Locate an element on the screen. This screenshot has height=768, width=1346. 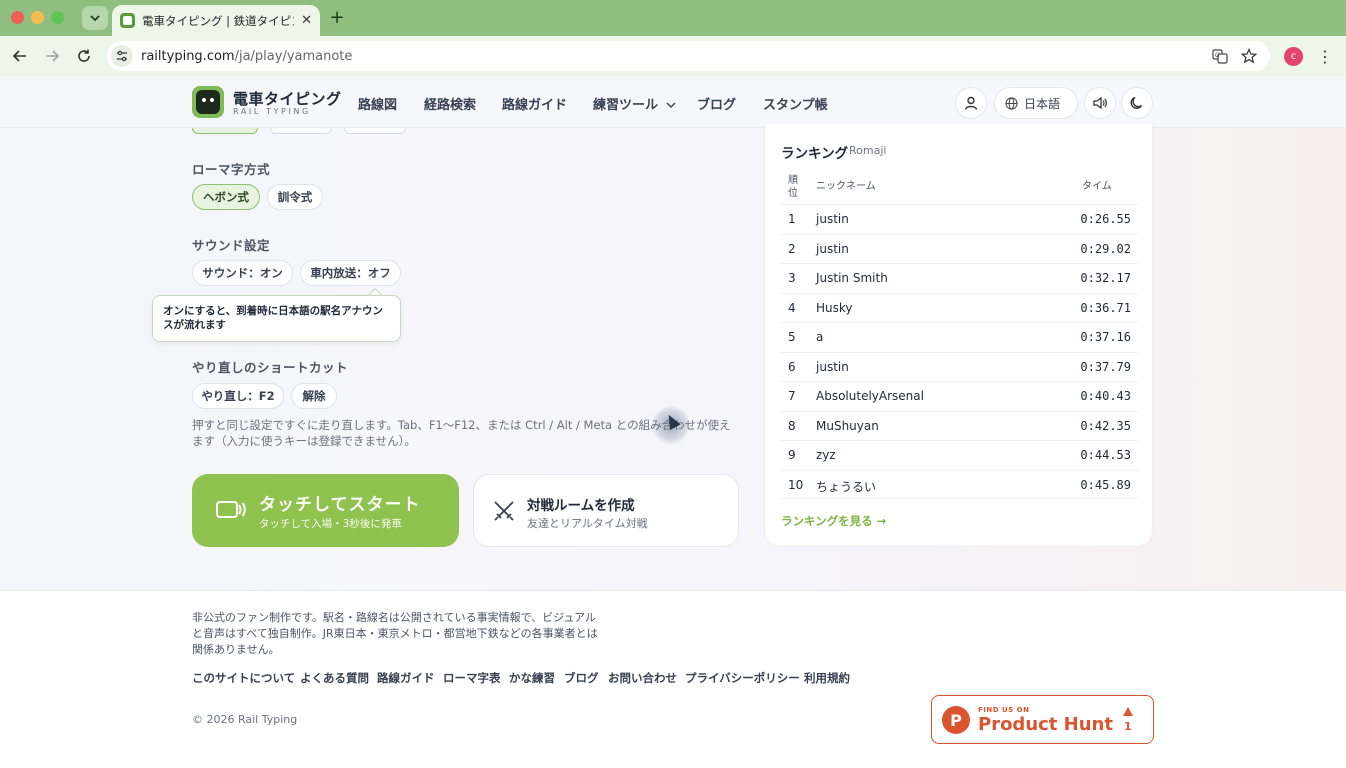
tab-close-icon: ✕ is located at coordinates (306, 20).